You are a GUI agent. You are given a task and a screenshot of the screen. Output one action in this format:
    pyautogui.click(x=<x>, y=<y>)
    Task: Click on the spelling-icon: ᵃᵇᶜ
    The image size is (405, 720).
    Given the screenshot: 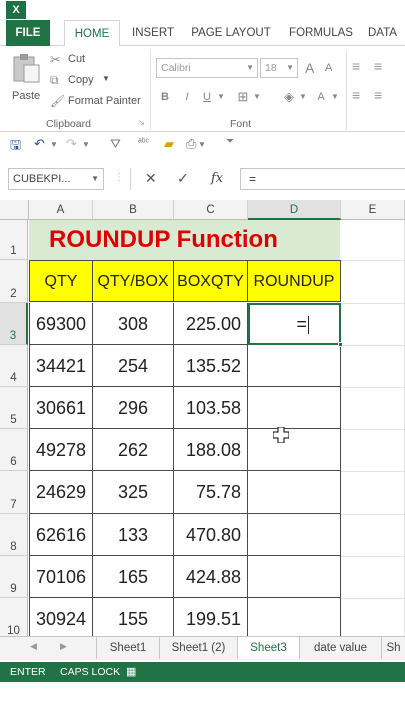 What is the action you would take?
    pyautogui.click(x=143, y=142)
    